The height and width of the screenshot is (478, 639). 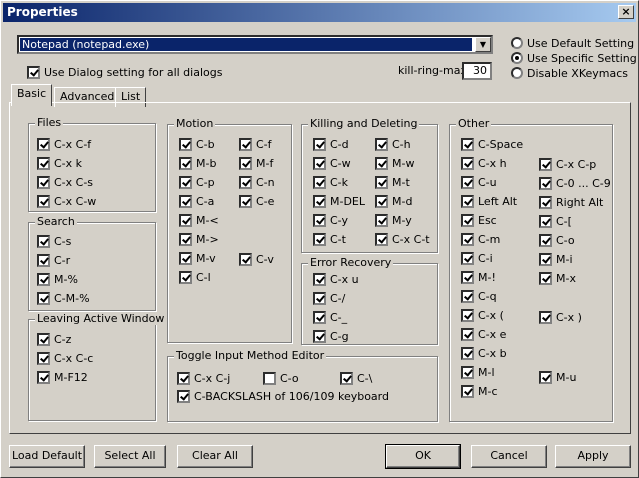 I want to click on mode-specific-radio: Use Specific Setting, so click(x=574, y=57).